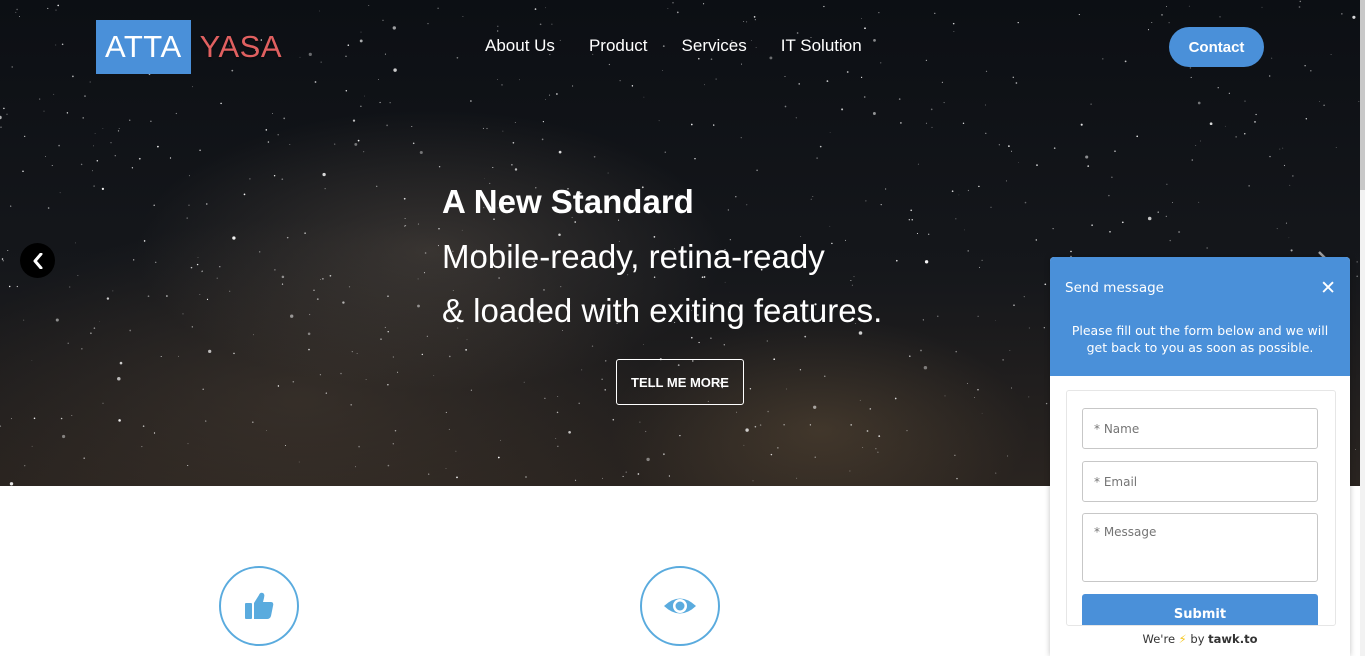 This screenshot has width=1365, height=656. I want to click on nav-item-about-us: About Us, so click(520, 46).